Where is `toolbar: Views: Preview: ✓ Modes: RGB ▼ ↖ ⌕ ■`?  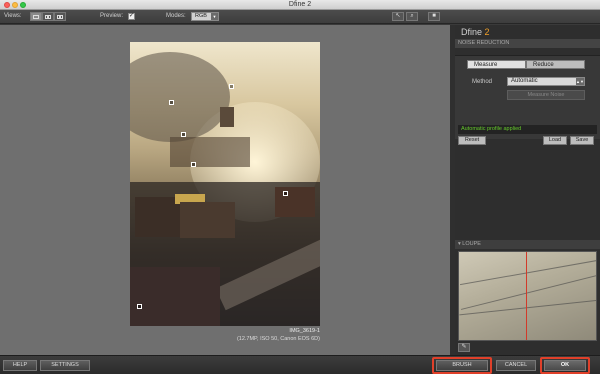
toolbar: Views: Preview: ✓ Modes: RGB ▼ ↖ ⌕ ■ is located at coordinates (300, 17).